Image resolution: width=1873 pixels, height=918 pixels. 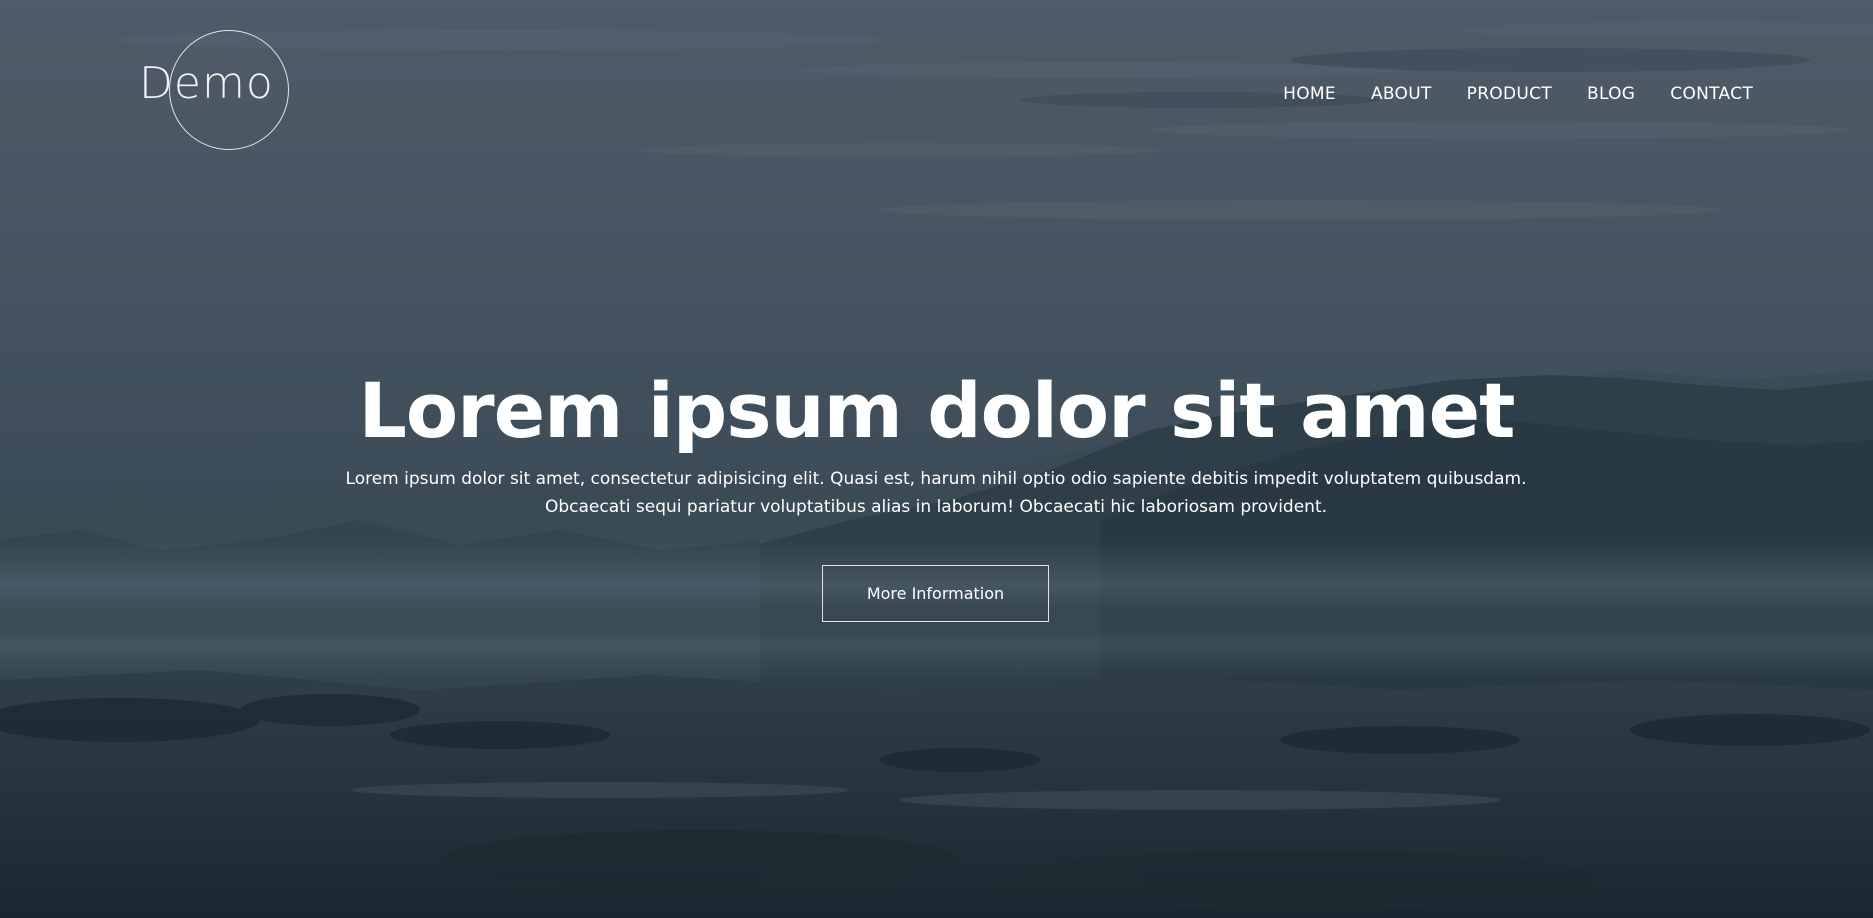 What do you see at coordinates (1711, 94) in the screenshot?
I see `nav-item-contact: CONTACT` at bounding box center [1711, 94].